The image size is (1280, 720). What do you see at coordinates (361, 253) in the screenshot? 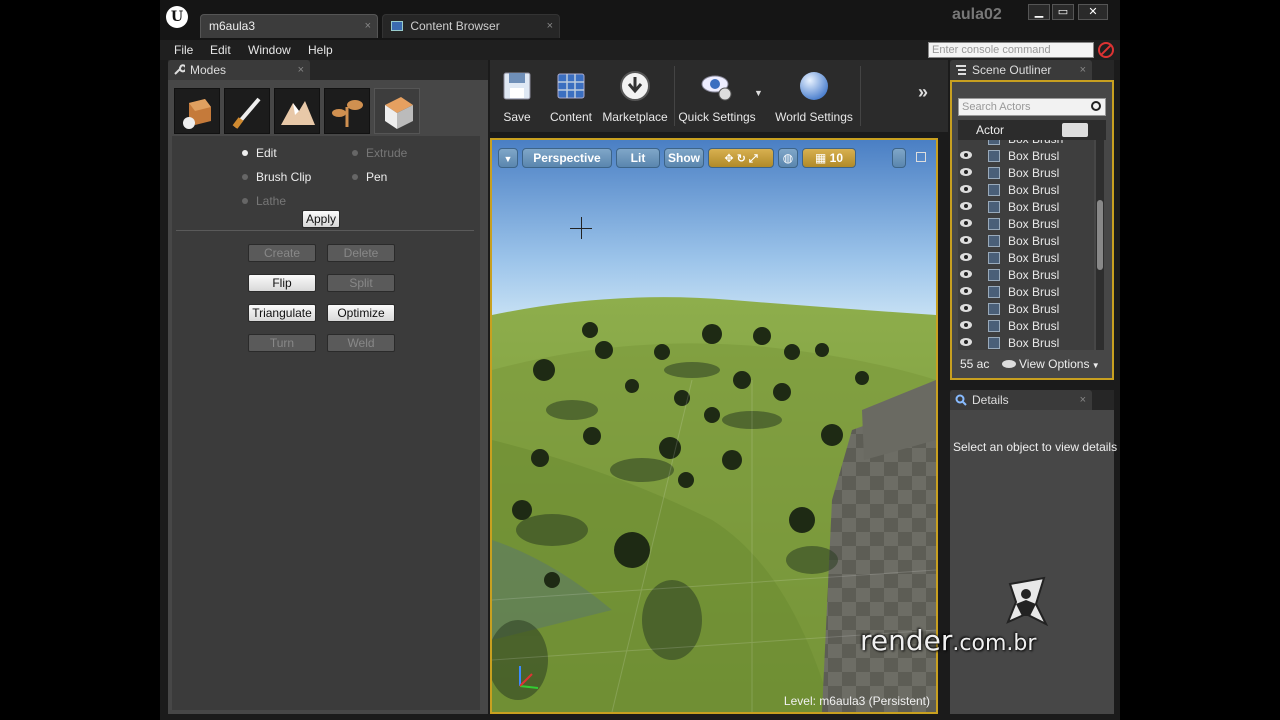
I see `delete-button: Delete` at bounding box center [361, 253].